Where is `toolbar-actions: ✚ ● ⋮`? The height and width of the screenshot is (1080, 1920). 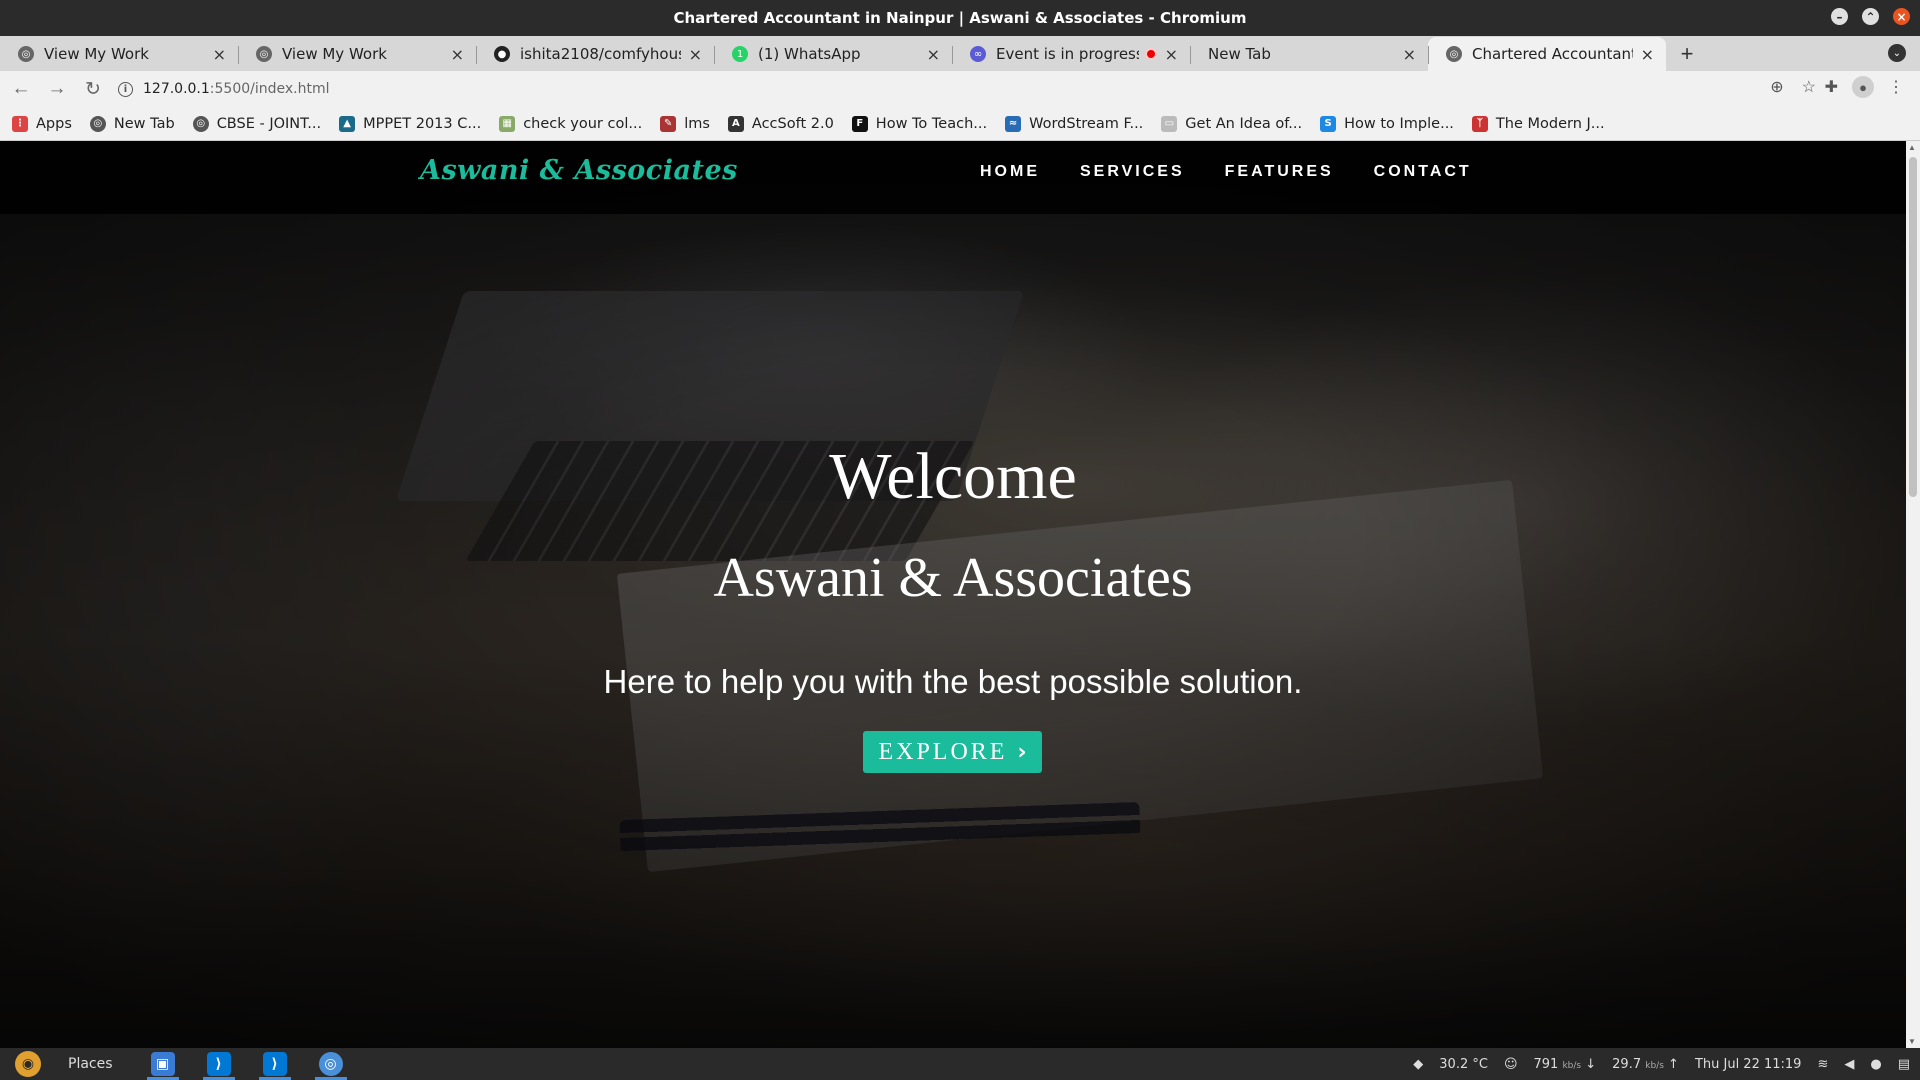
toolbar-actions: ✚ ● ⋮ is located at coordinates (1864, 87).